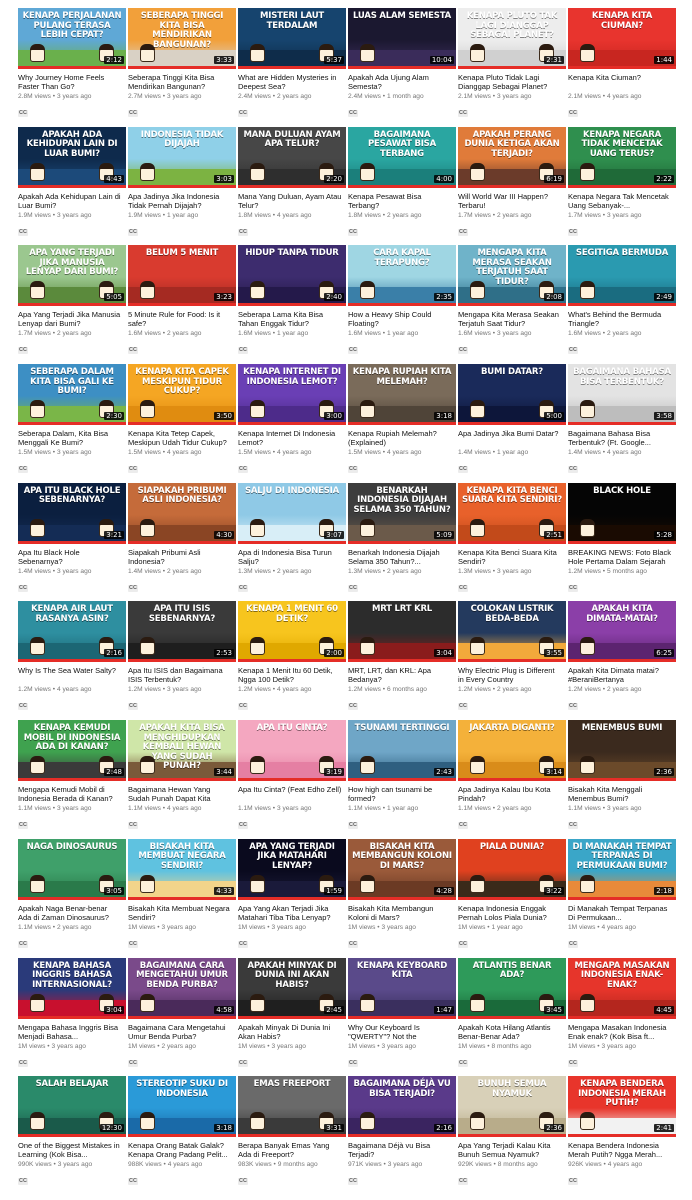  What do you see at coordinates (620, 794) in the screenshot?
I see `video-title-link: Bisakah Kita Menggali Menembus Bumi?` at bounding box center [620, 794].